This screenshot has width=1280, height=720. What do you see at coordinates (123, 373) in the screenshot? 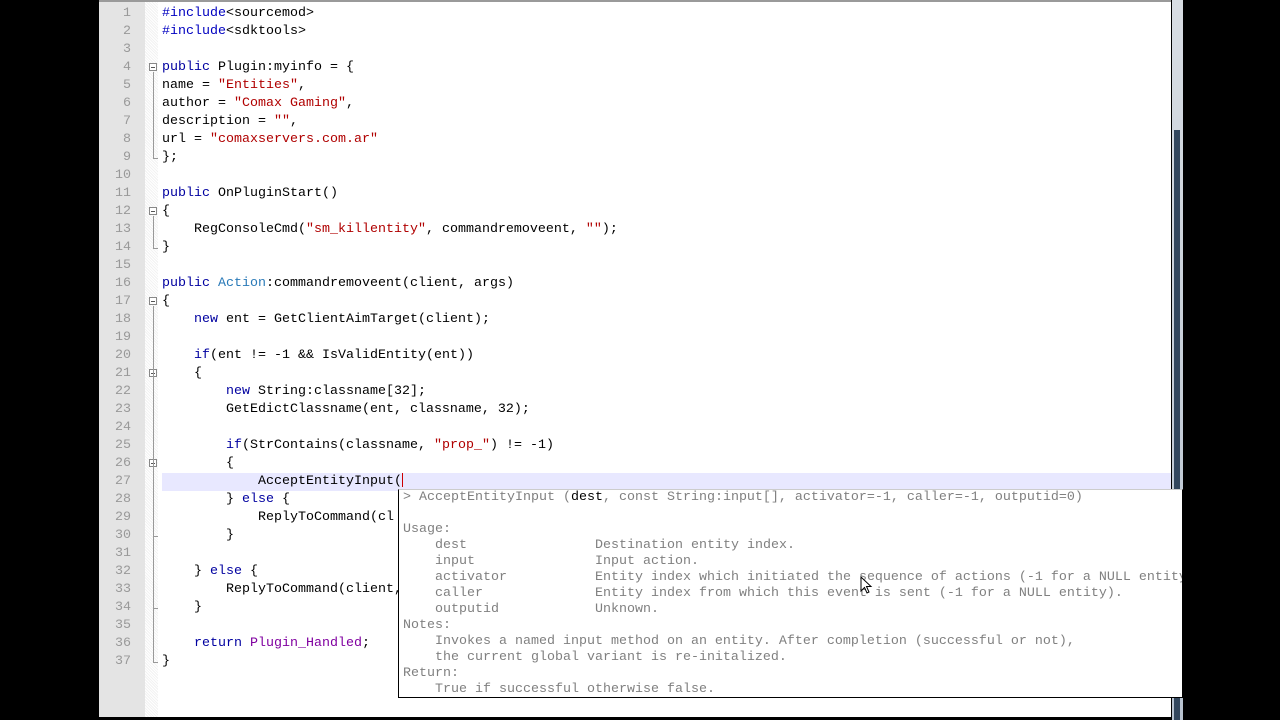
I see `line-number: 21` at bounding box center [123, 373].